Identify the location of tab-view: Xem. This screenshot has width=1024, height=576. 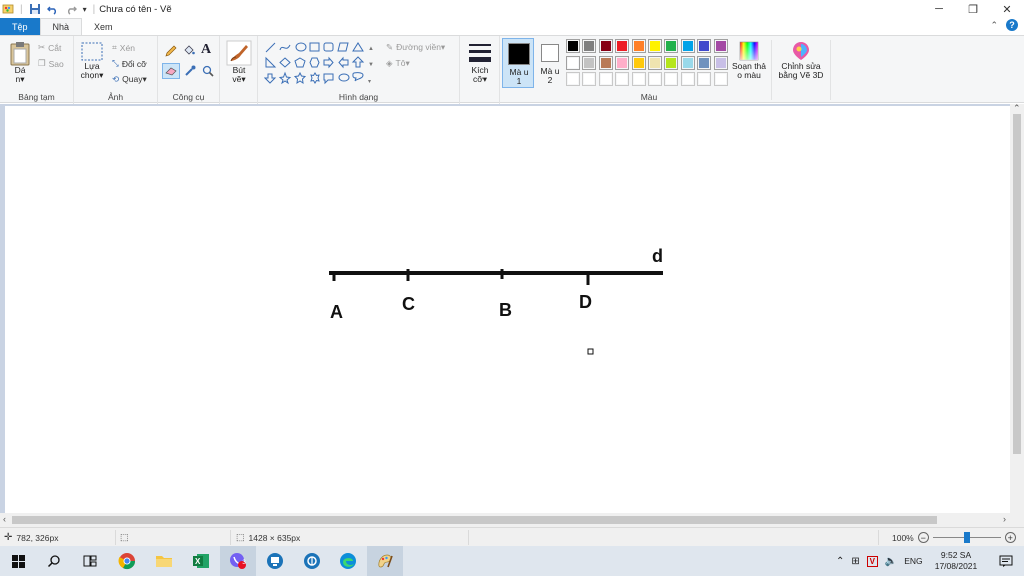
(103, 26).